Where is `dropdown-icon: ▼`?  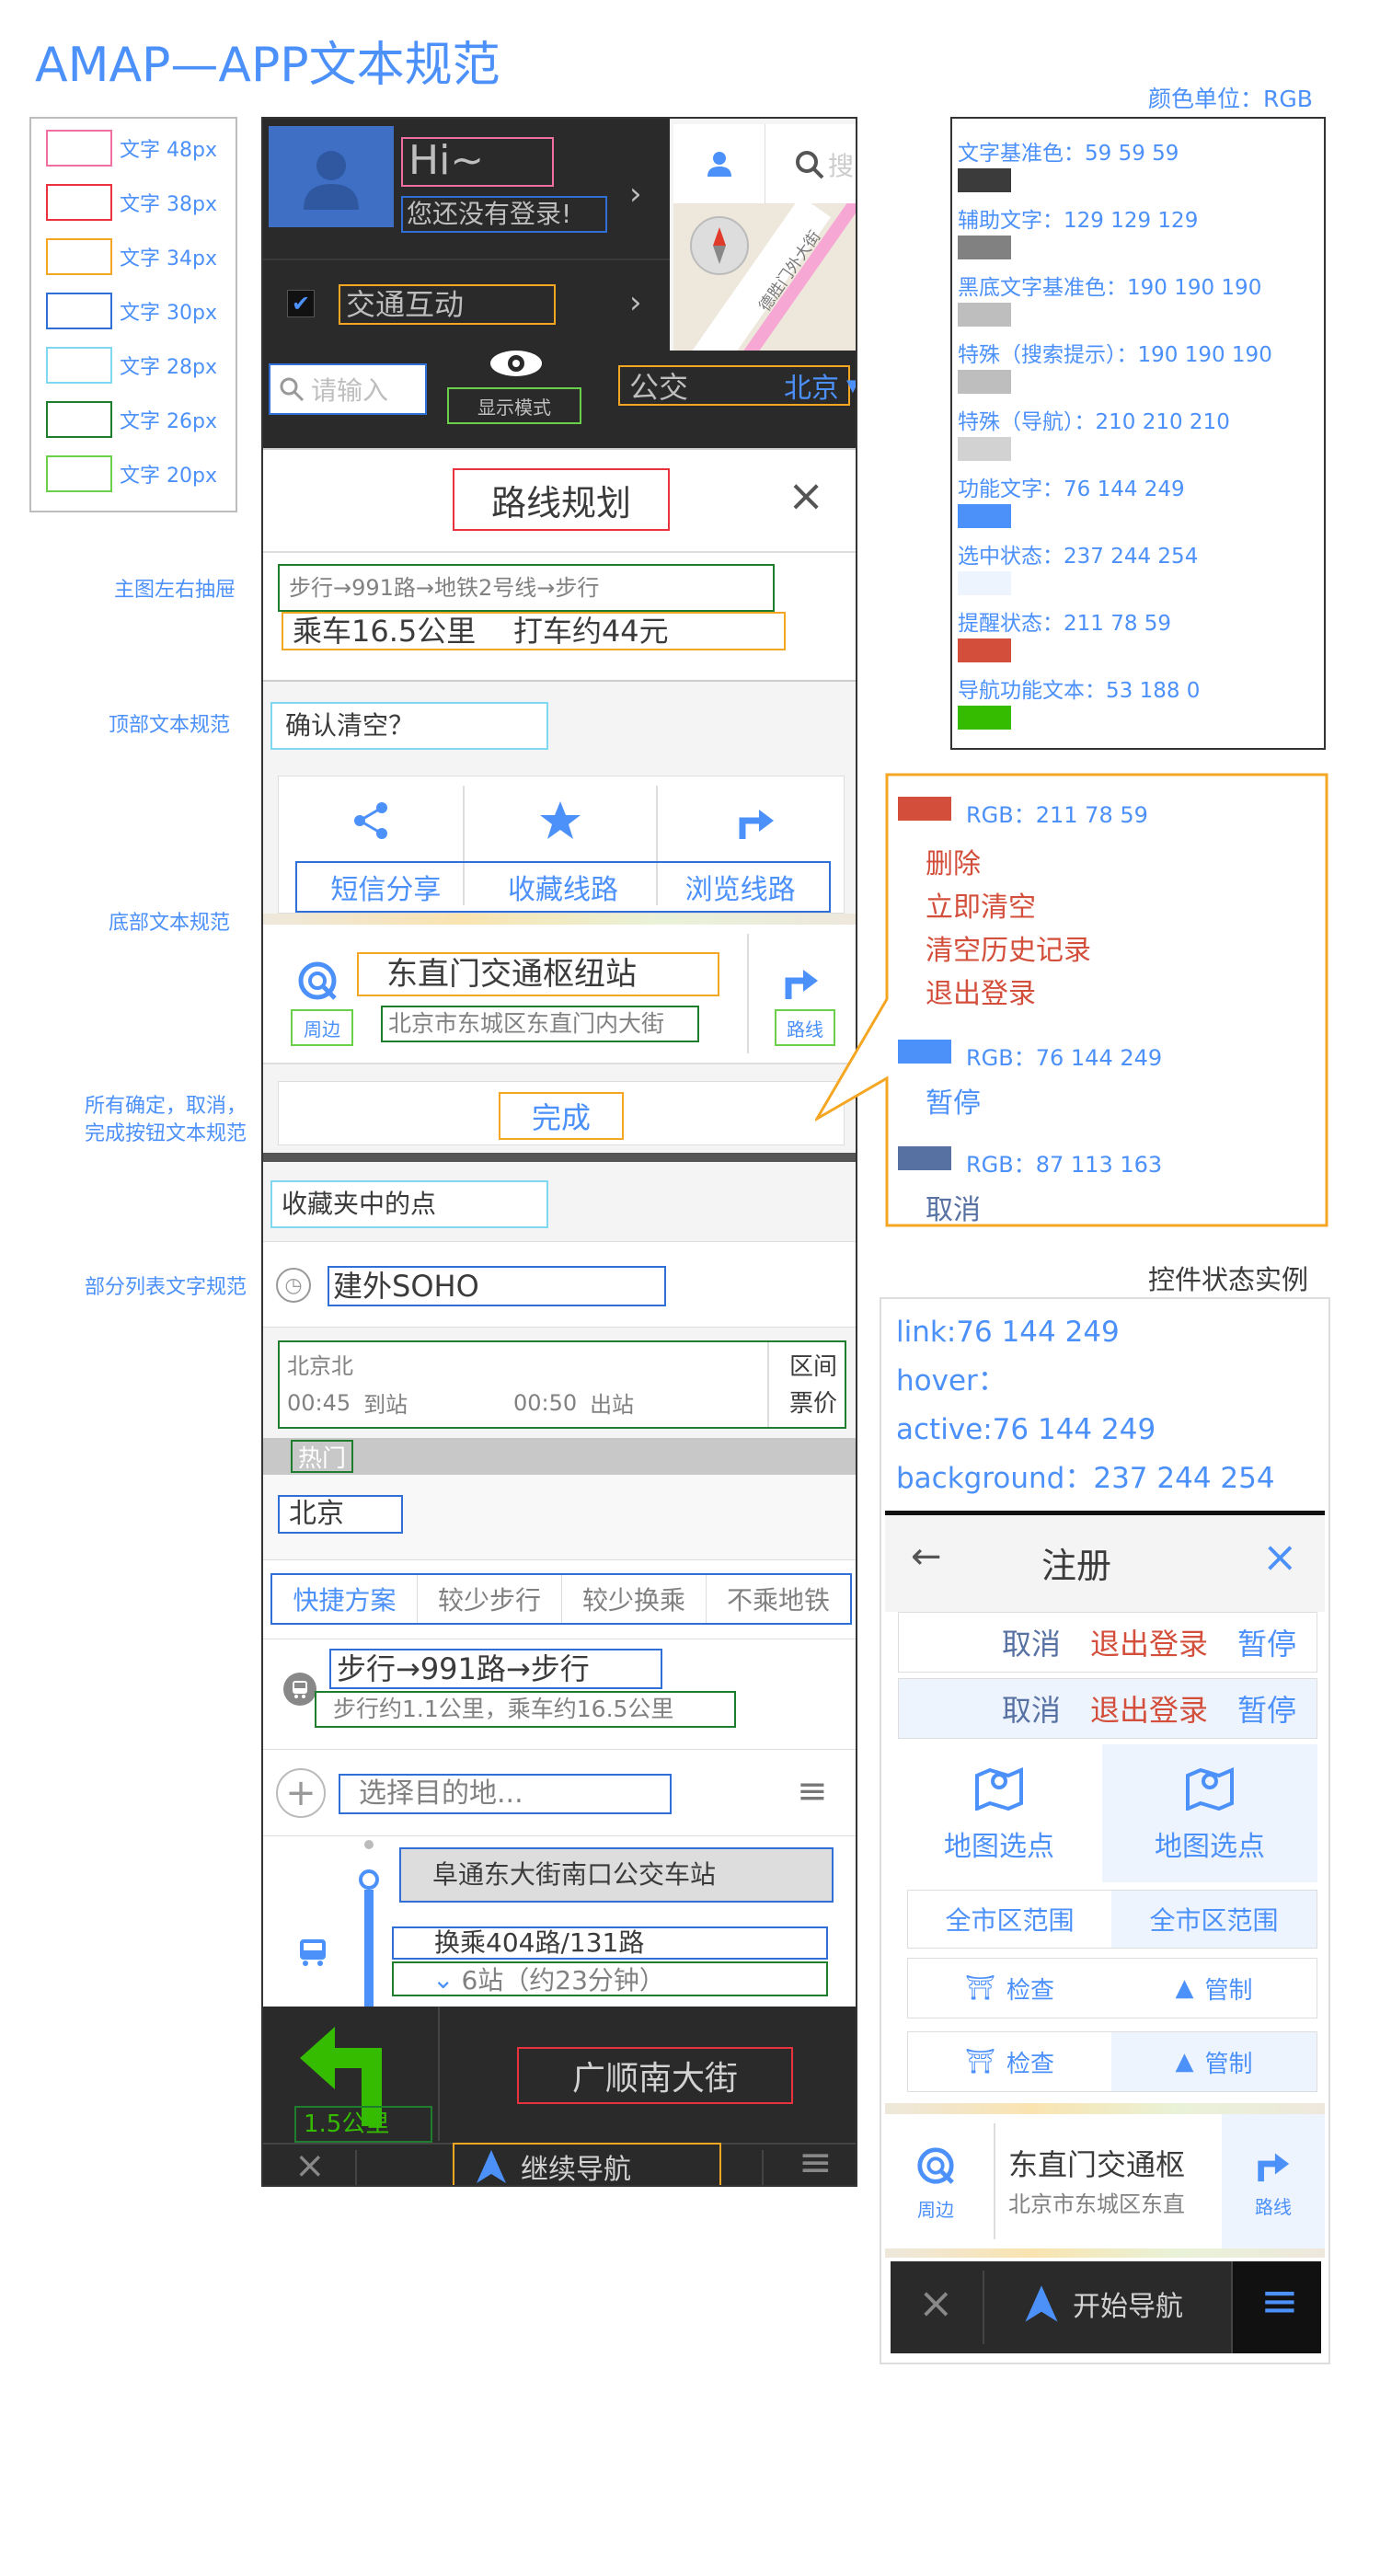 dropdown-icon: ▼ is located at coordinates (851, 386).